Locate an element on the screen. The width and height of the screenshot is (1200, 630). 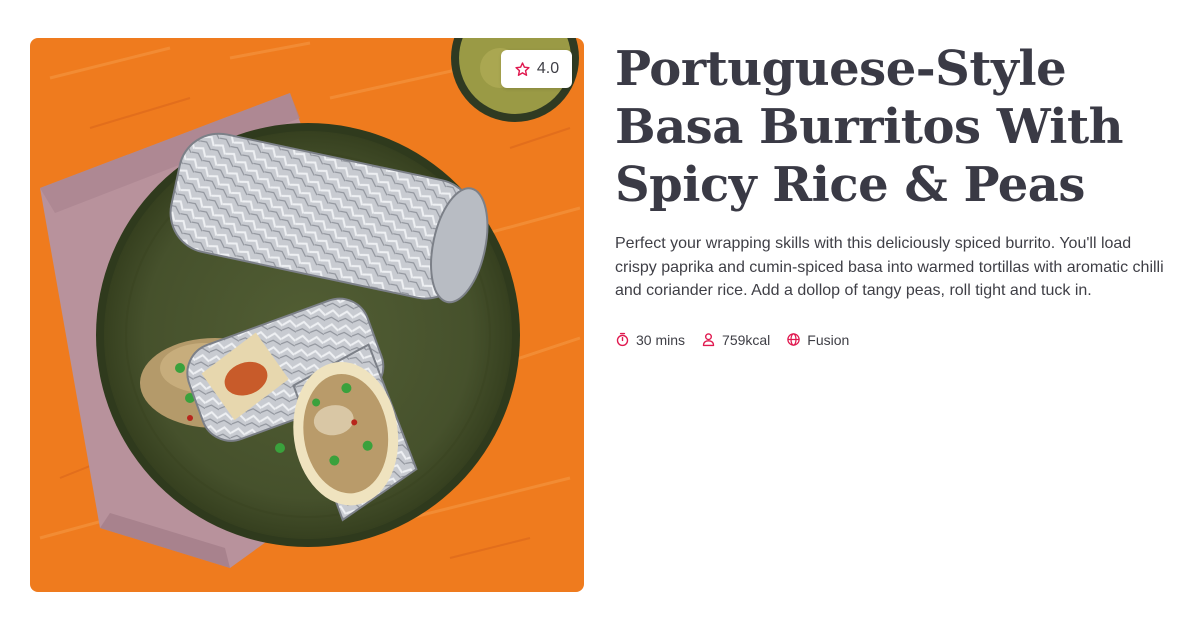
rating-badge: 4.0 is located at coordinates (536, 69).